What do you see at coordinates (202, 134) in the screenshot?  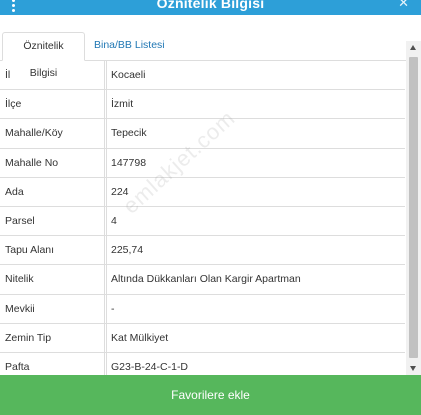 I see `table-row: Mahalle/Köy Tepecik` at bounding box center [202, 134].